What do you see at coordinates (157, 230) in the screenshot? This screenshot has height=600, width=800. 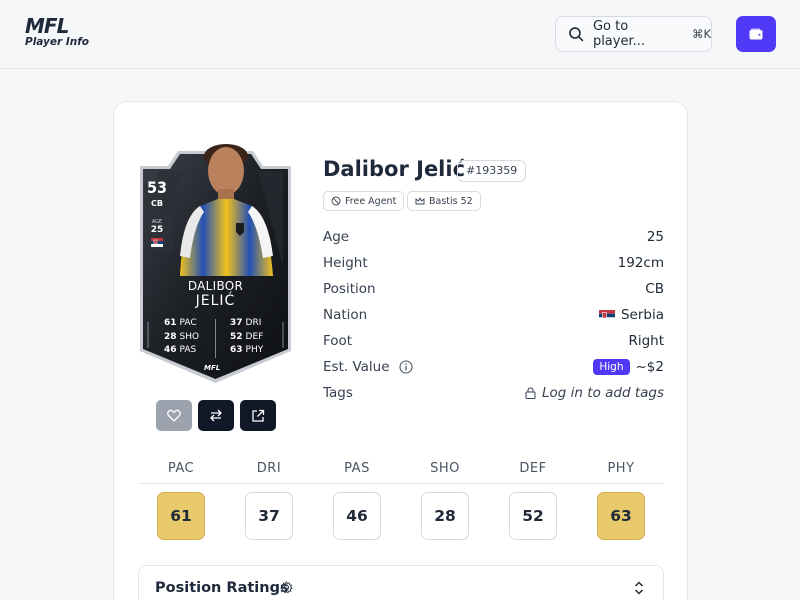 I see `card-age: 25` at bounding box center [157, 230].